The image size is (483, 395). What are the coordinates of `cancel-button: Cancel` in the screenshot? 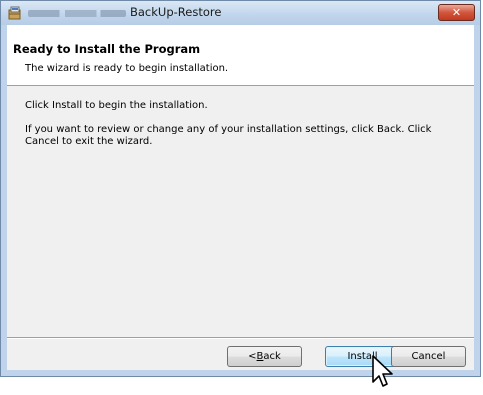 It's located at (428, 356).